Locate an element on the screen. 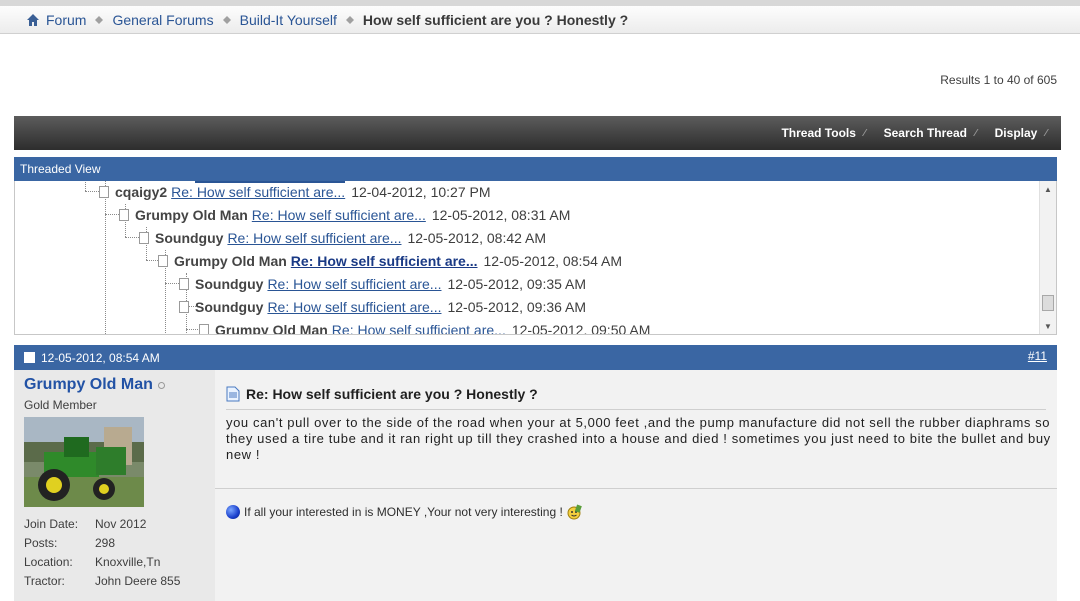 The height and width of the screenshot is (601, 1080). user-stat-join-date: Join Date: Nov 2012 is located at coordinates (114, 523).